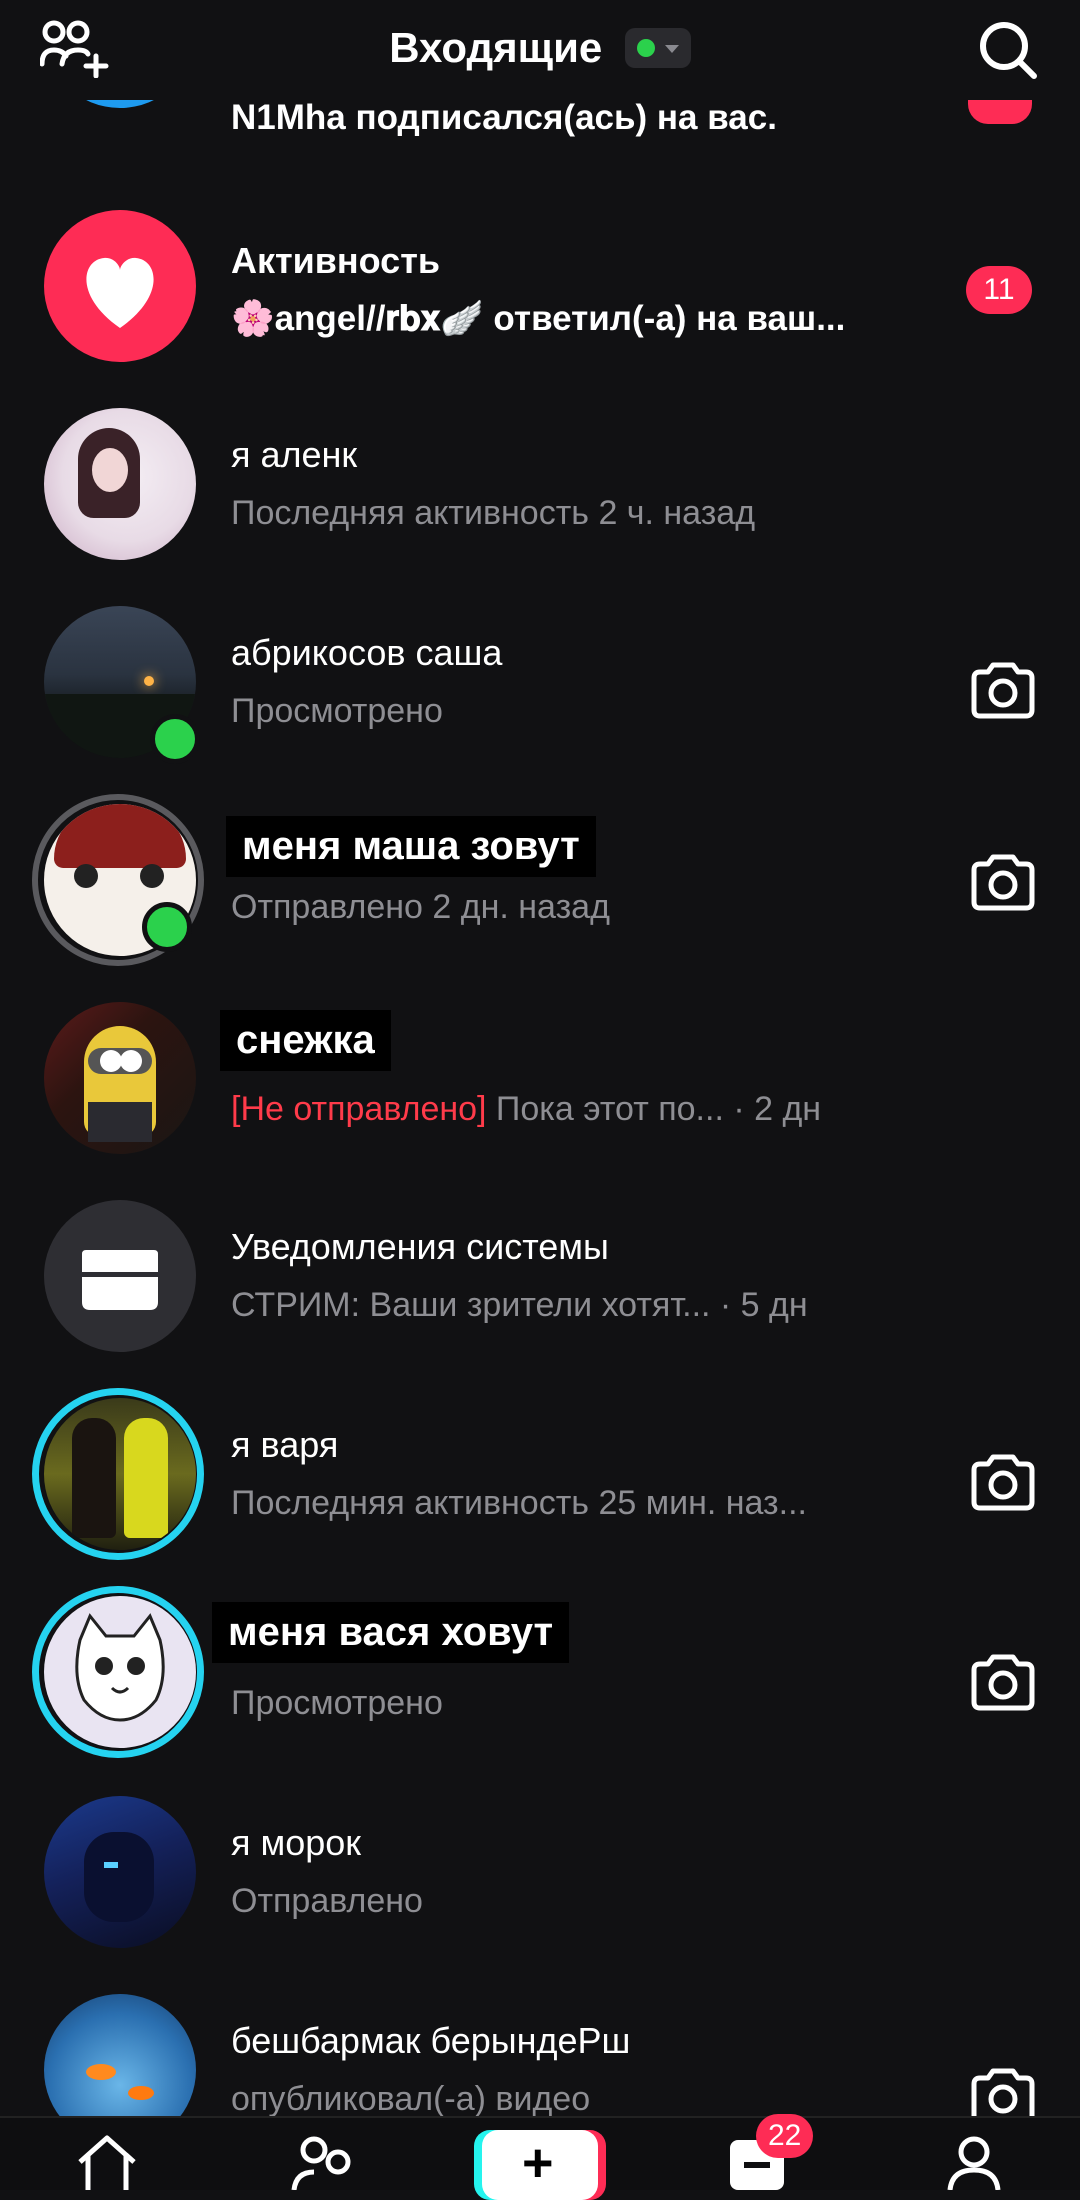 The height and width of the screenshot is (2200, 1080). Describe the element at coordinates (496, 47) in the screenshot. I see `page-title: Входящие` at that location.